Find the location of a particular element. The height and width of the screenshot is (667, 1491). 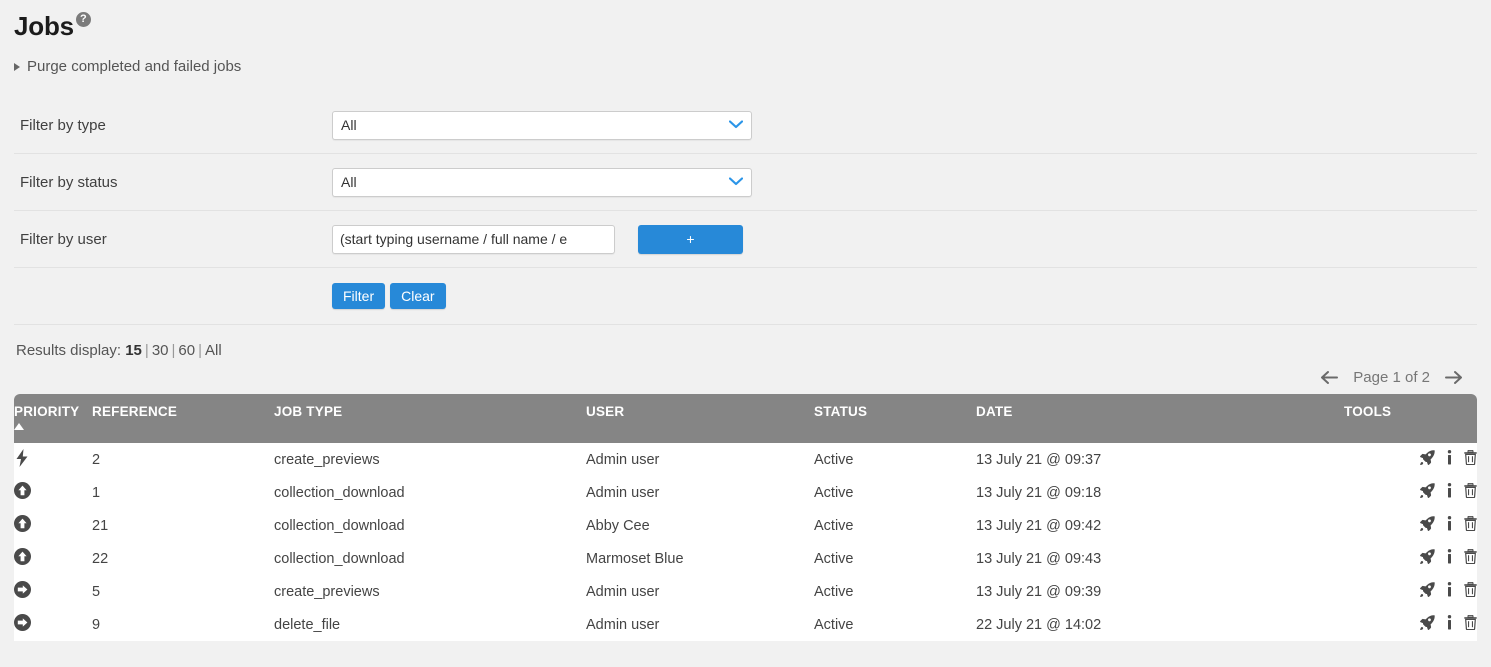

cell-reference: 5 is located at coordinates (183, 591).